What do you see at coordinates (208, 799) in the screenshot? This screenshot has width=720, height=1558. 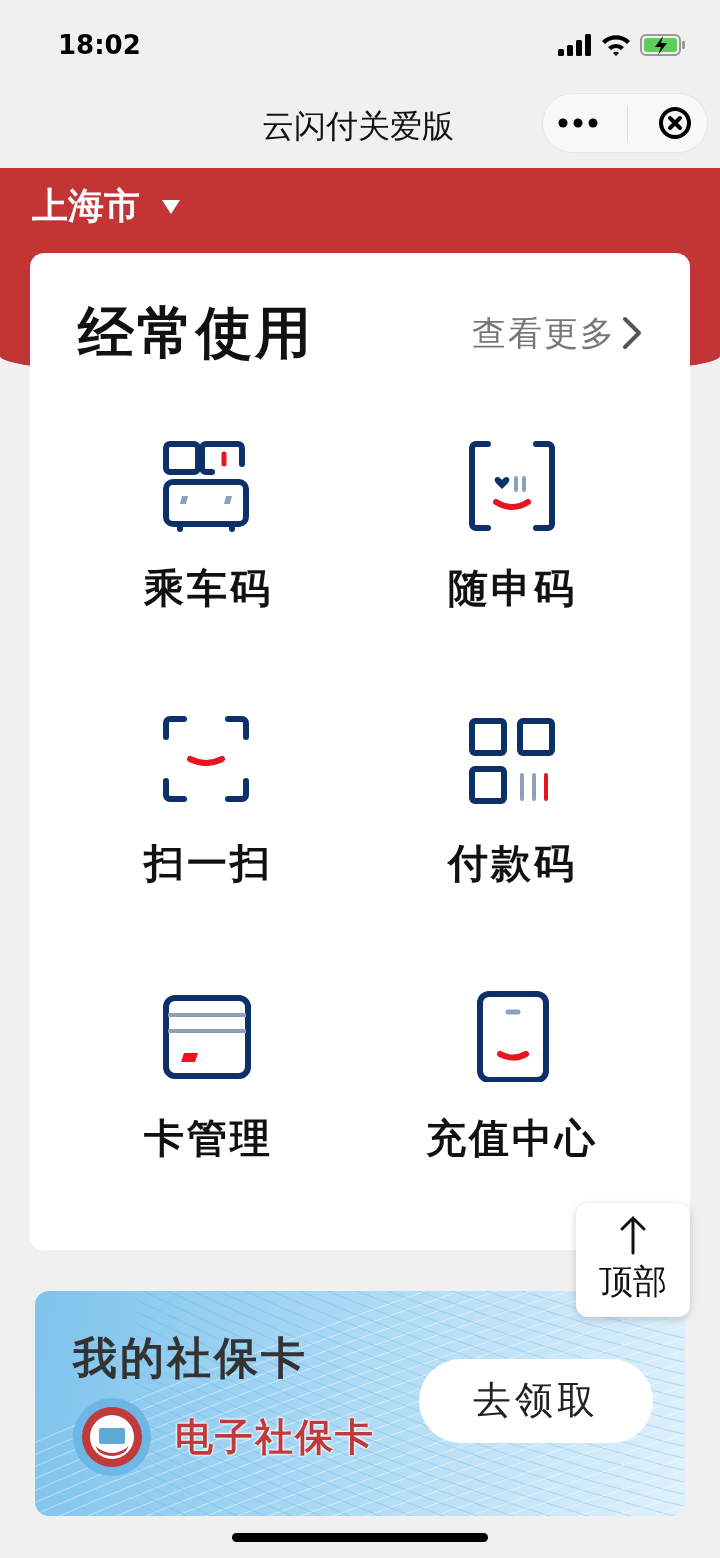 I see `shortcut-item: 扫一扫` at bounding box center [208, 799].